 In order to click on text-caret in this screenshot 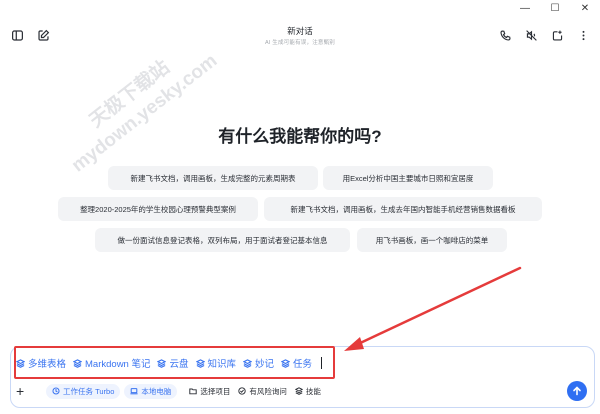, I will do `click(322, 363)`.